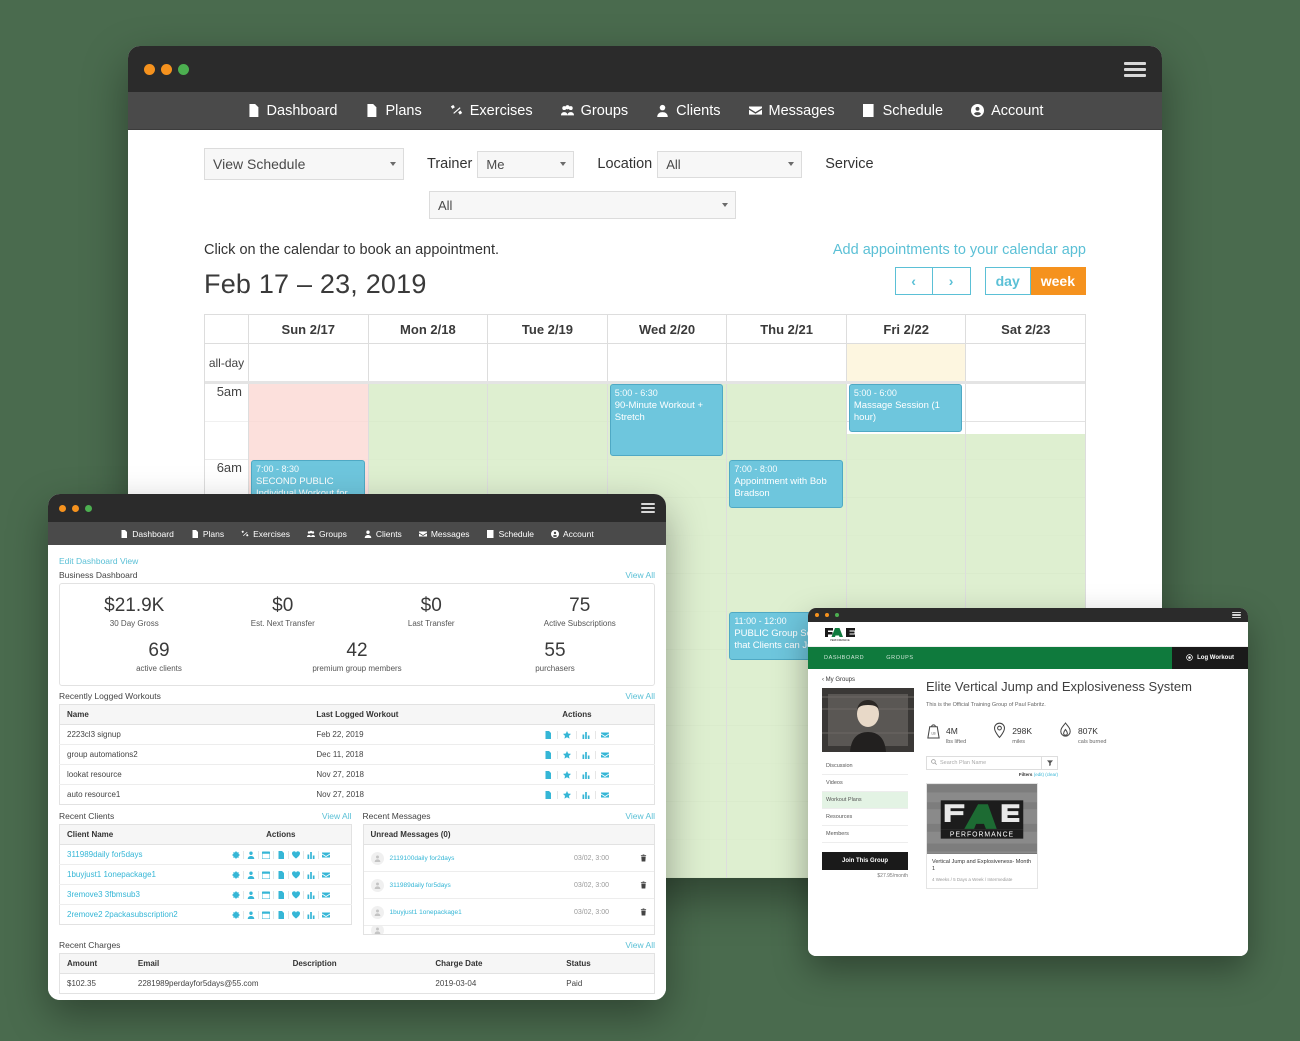  What do you see at coordinates (1058, 281) in the screenshot?
I see `week-view-button: week` at bounding box center [1058, 281].